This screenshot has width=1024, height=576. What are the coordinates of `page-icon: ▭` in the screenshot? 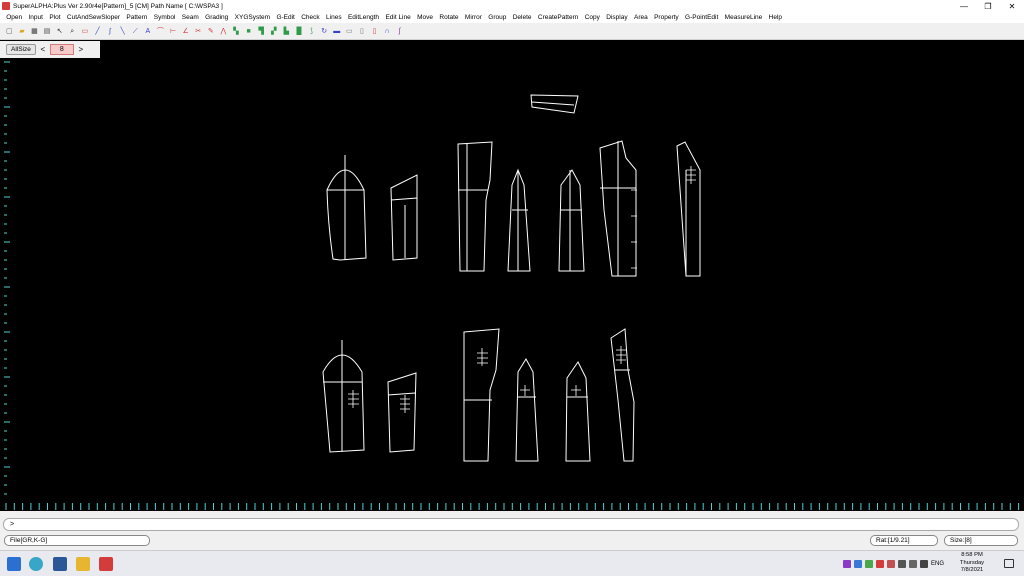 It's located at (84, 31).